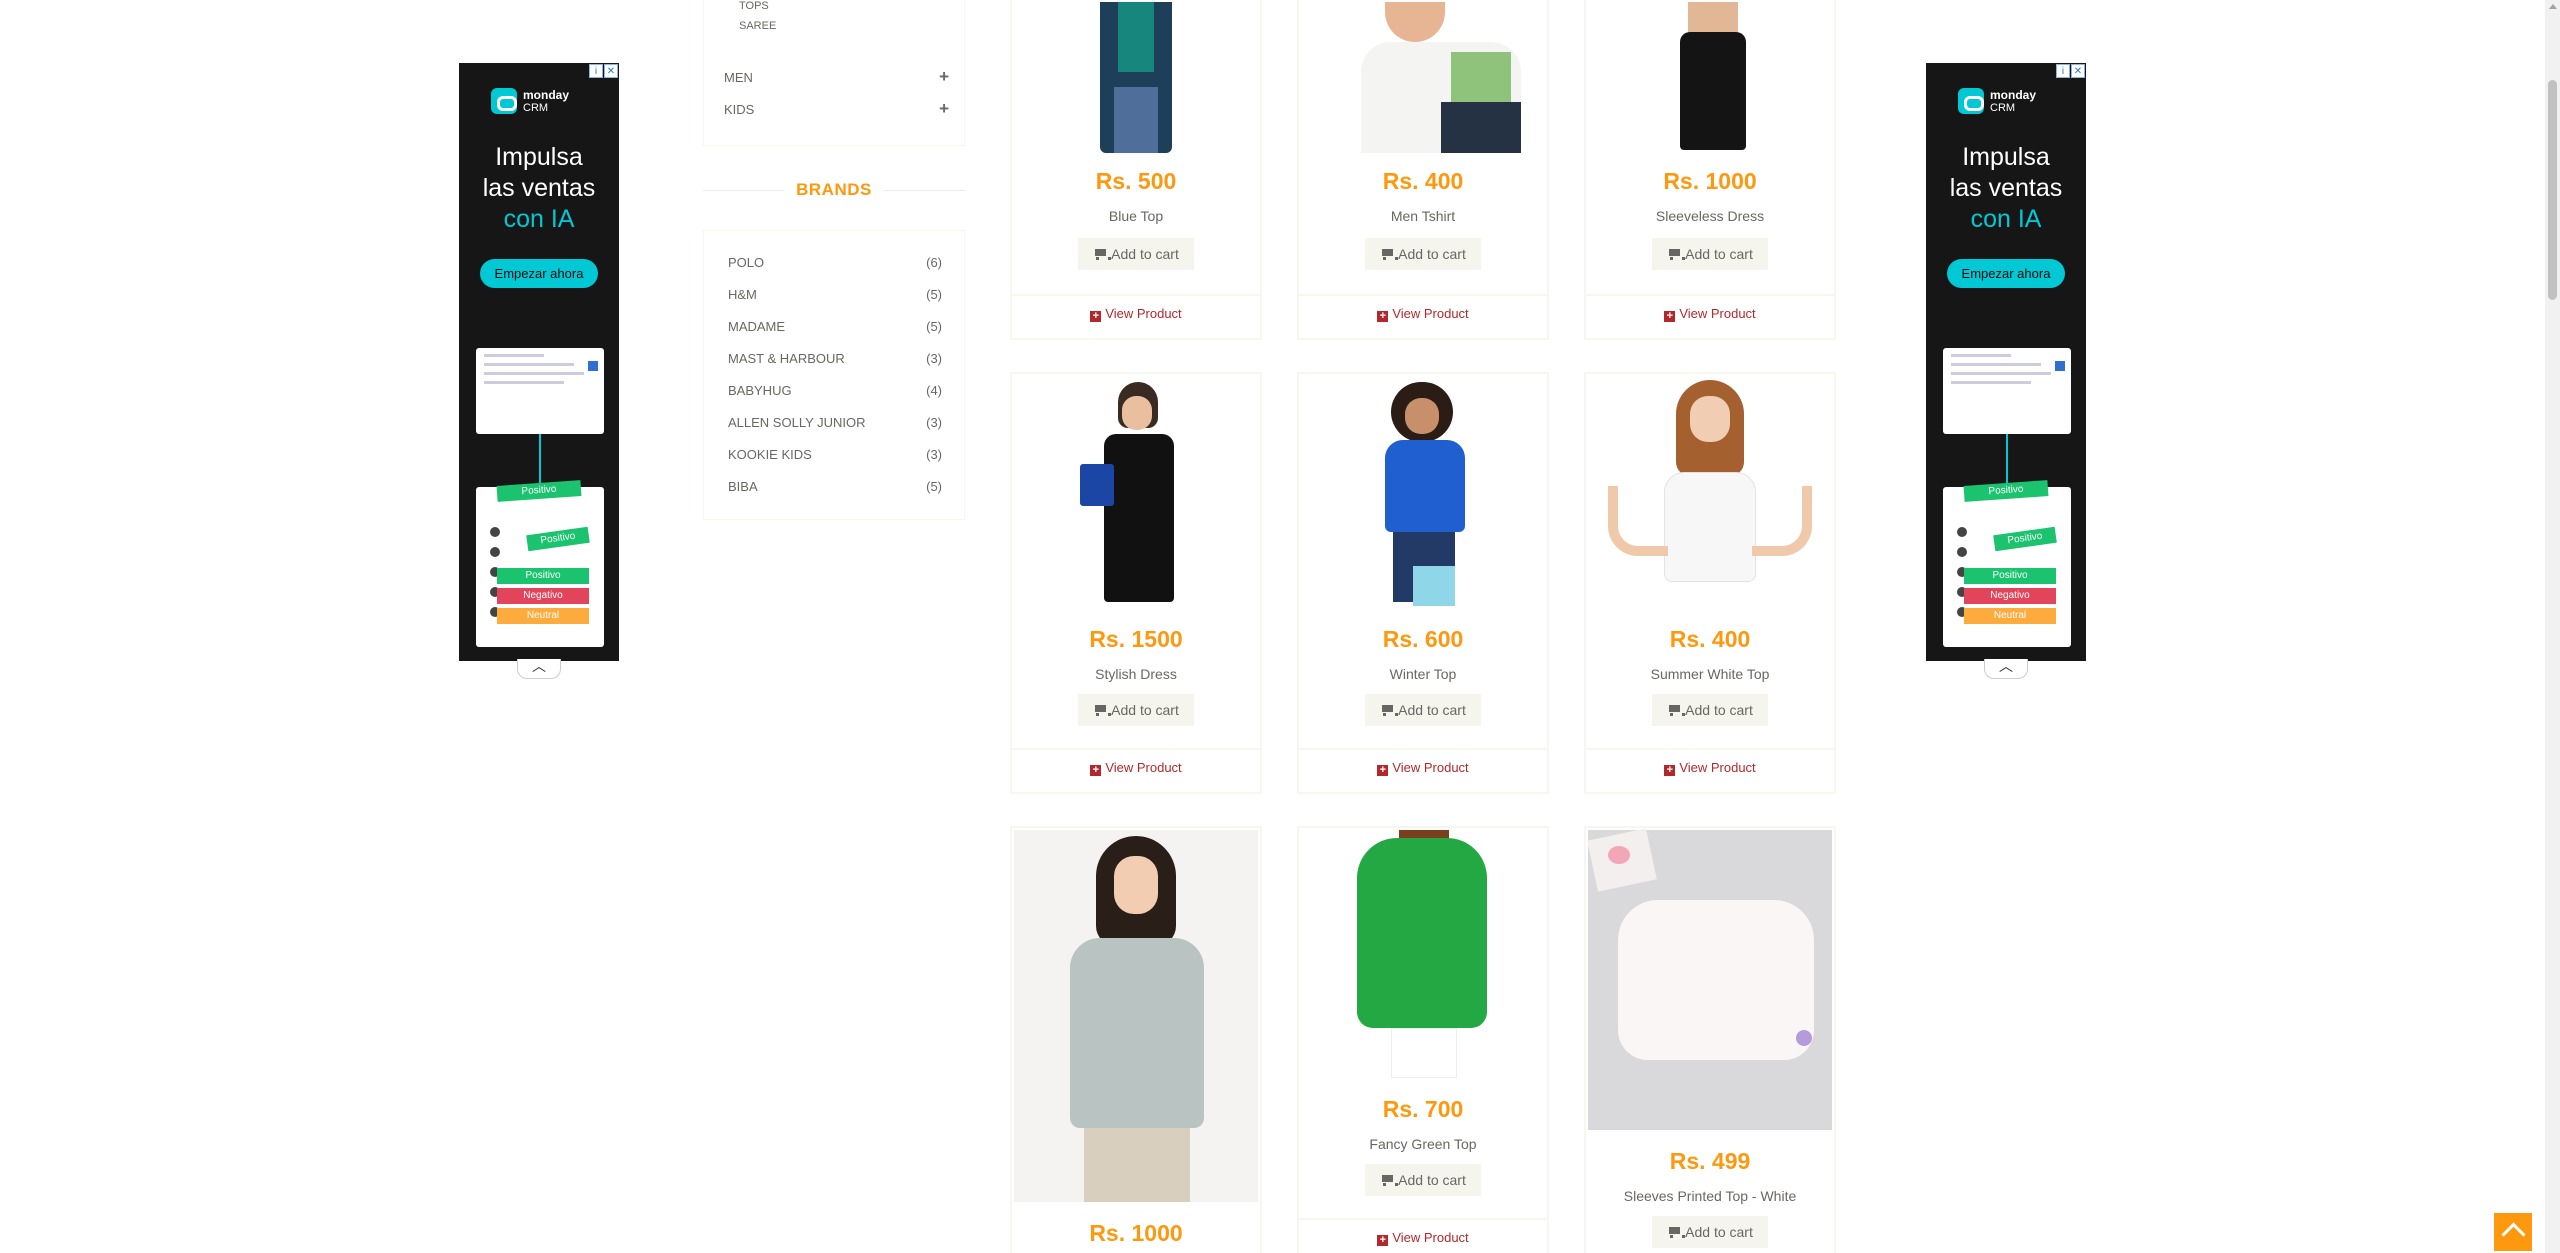 The image size is (2560, 1253). I want to click on ad-status-neutral: Neutral, so click(543, 616).